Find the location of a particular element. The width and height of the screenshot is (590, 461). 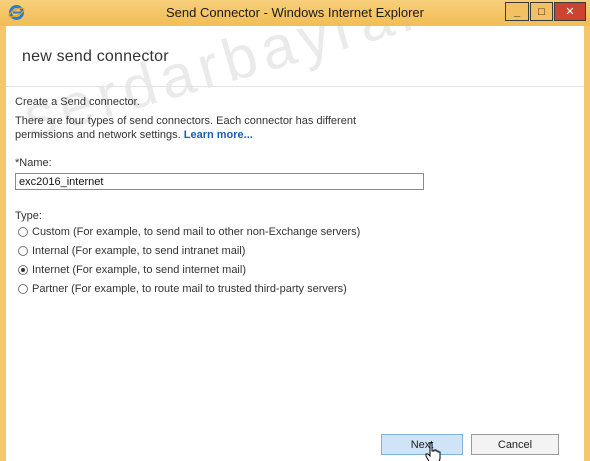

radio-custom is located at coordinates (23, 232).